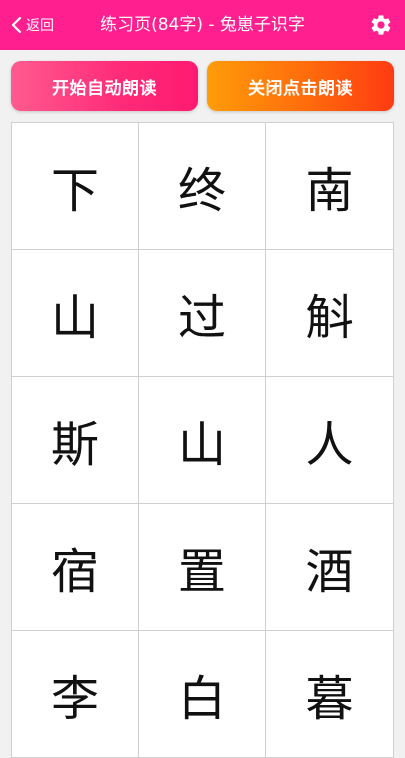  What do you see at coordinates (75, 440) in the screenshot?
I see `character-cell: 斯` at bounding box center [75, 440].